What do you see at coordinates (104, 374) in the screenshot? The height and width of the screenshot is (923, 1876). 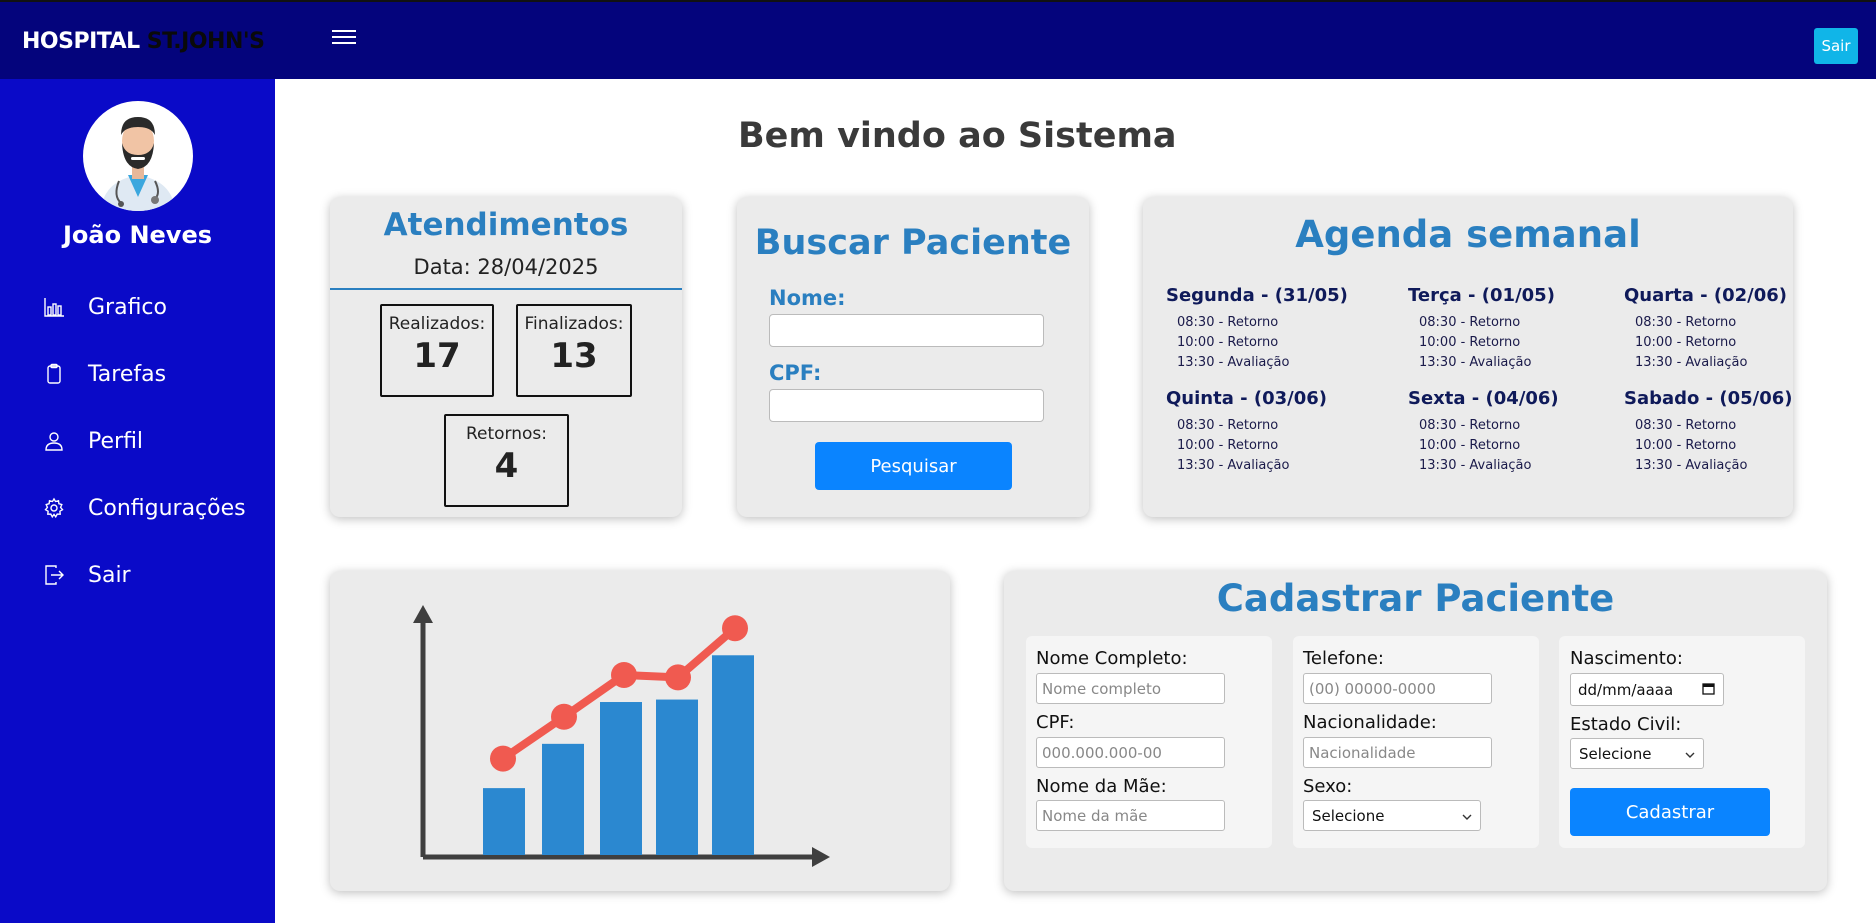 I see `sidebar-item-tarefas: Tarefas` at bounding box center [104, 374].